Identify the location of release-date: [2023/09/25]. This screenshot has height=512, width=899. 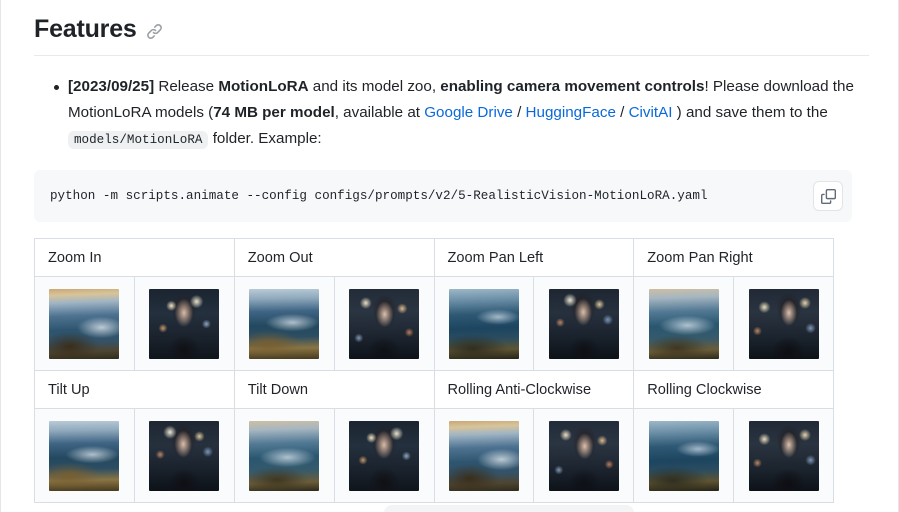
(111, 87).